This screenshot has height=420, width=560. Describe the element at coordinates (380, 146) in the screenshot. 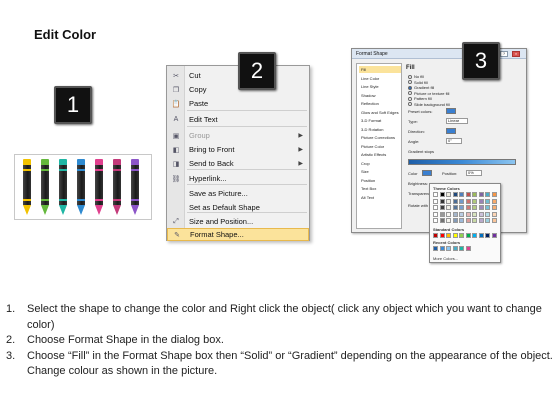

I see `nav-item-picture-color: Picture Color` at that location.